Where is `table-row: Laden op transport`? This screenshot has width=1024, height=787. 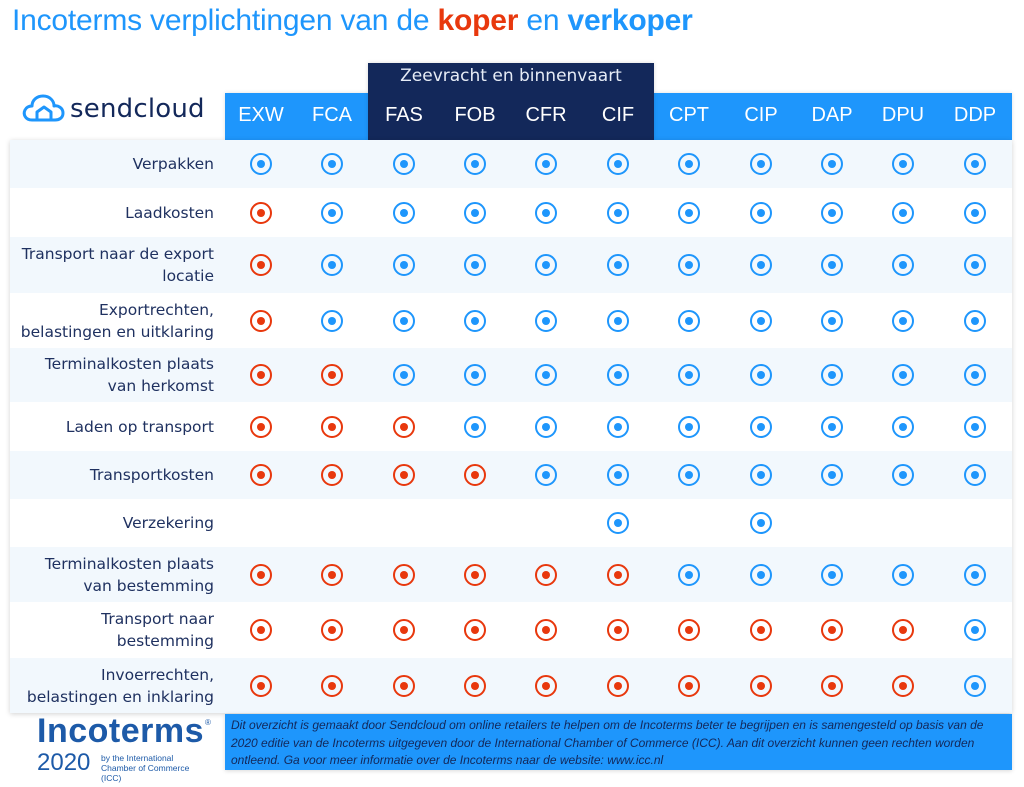
table-row: Laden op transport is located at coordinates (511, 426).